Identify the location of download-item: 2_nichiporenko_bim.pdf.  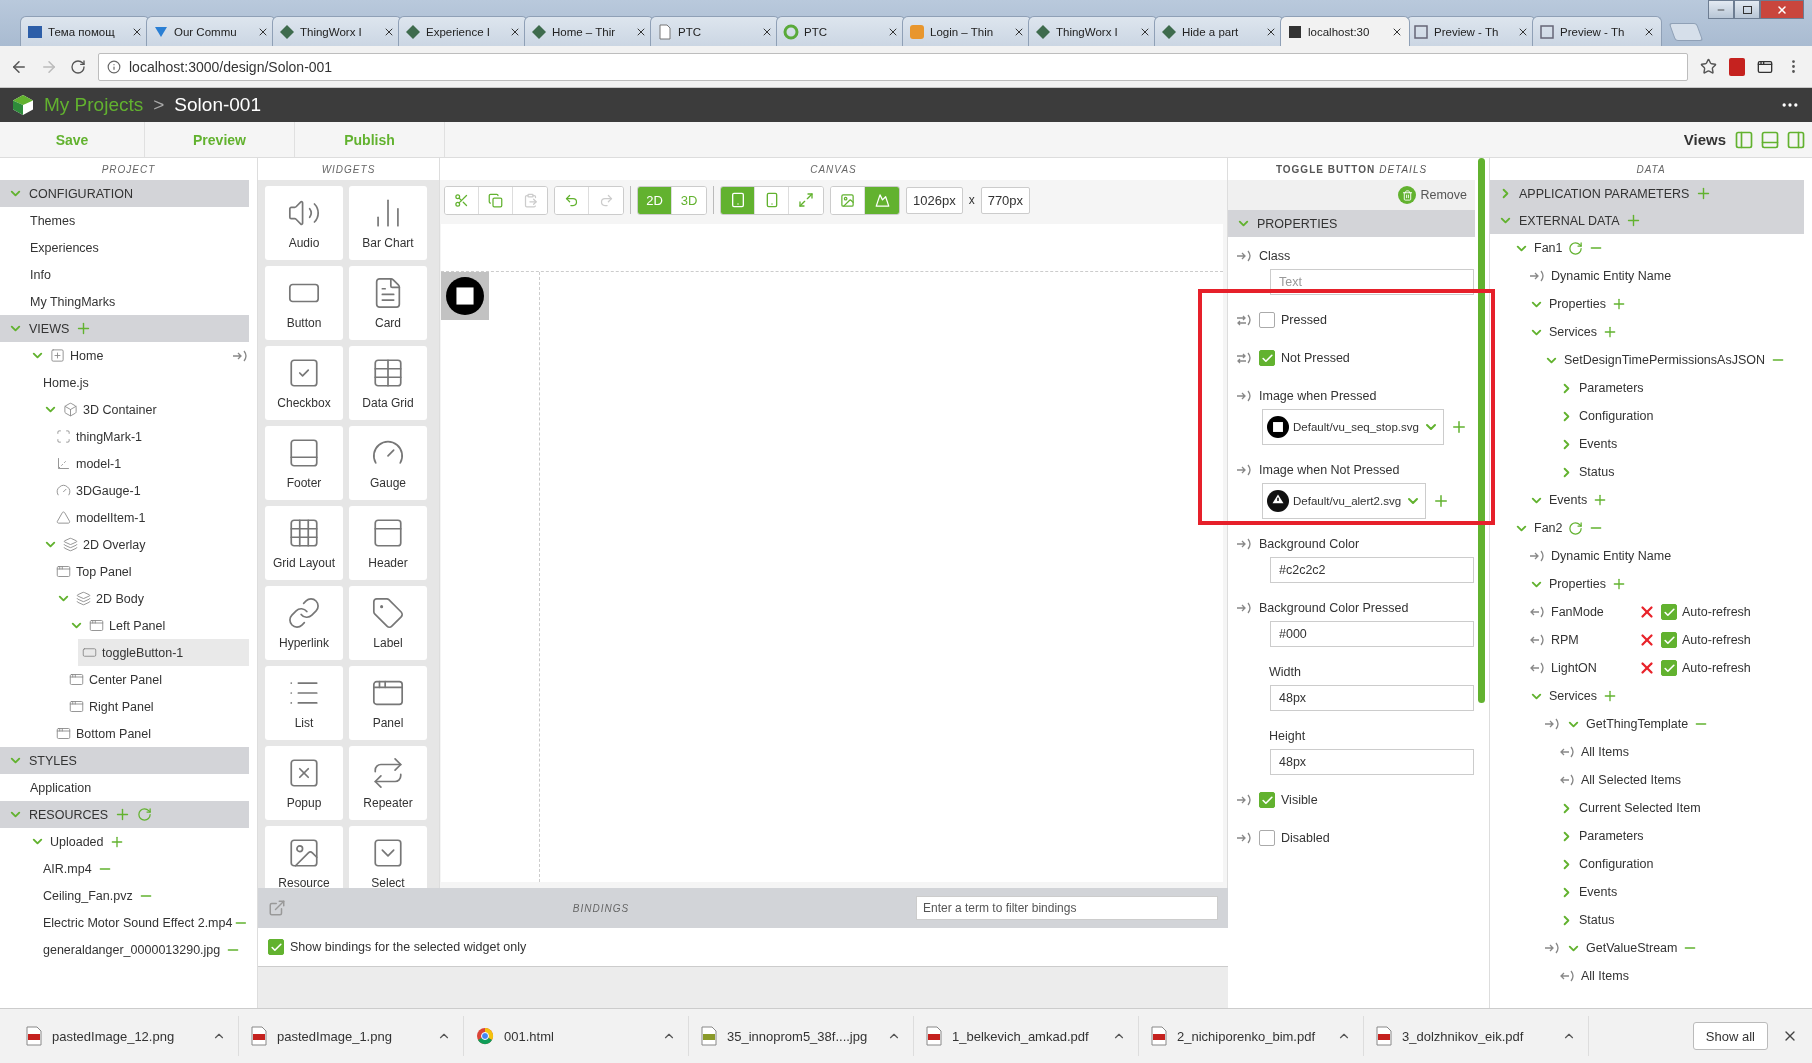
(1251, 1036).